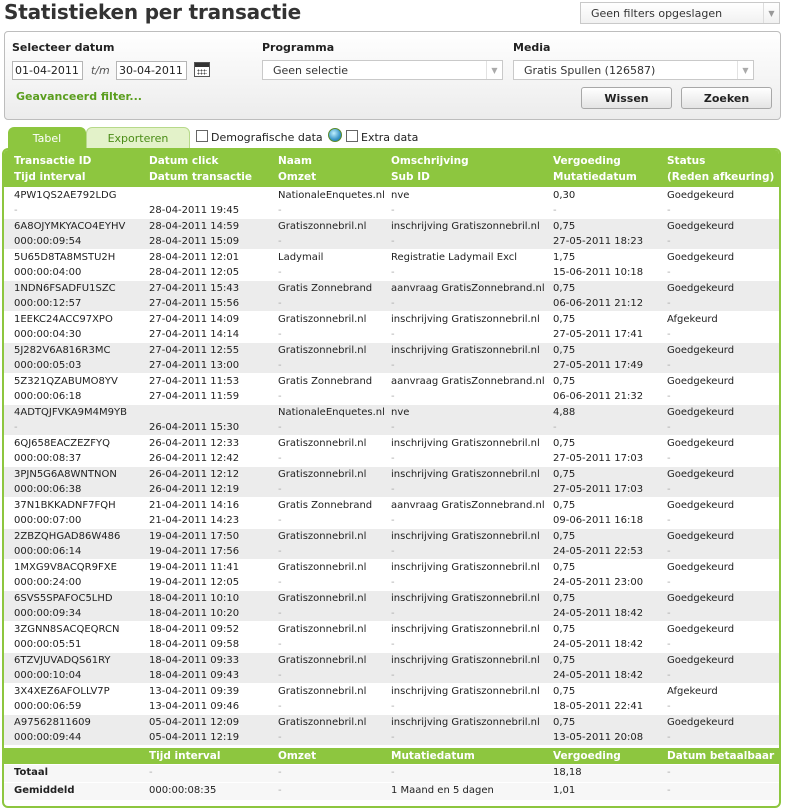 This screenshot has width=786, height=812. I want to click on footer-header-interval: Tijd interval, so click(185, 756).